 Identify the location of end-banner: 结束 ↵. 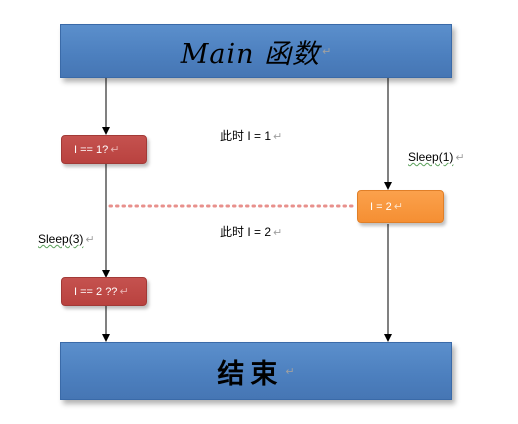
(256, 371).